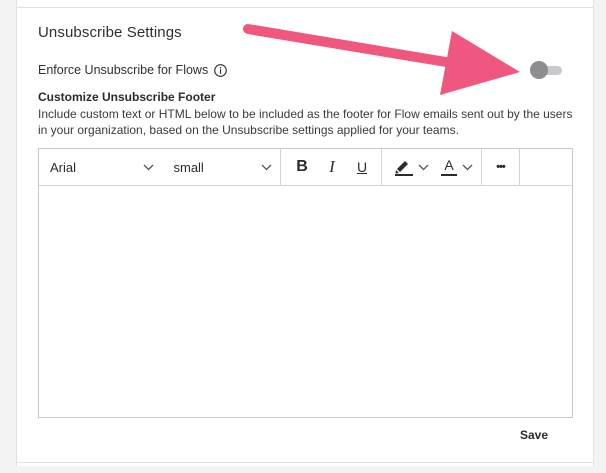 Image resolution: width=606 pixels, height=473 pixels. I want to click on editor-toolbar: Arial small B I U A •••, so click(305, 167).